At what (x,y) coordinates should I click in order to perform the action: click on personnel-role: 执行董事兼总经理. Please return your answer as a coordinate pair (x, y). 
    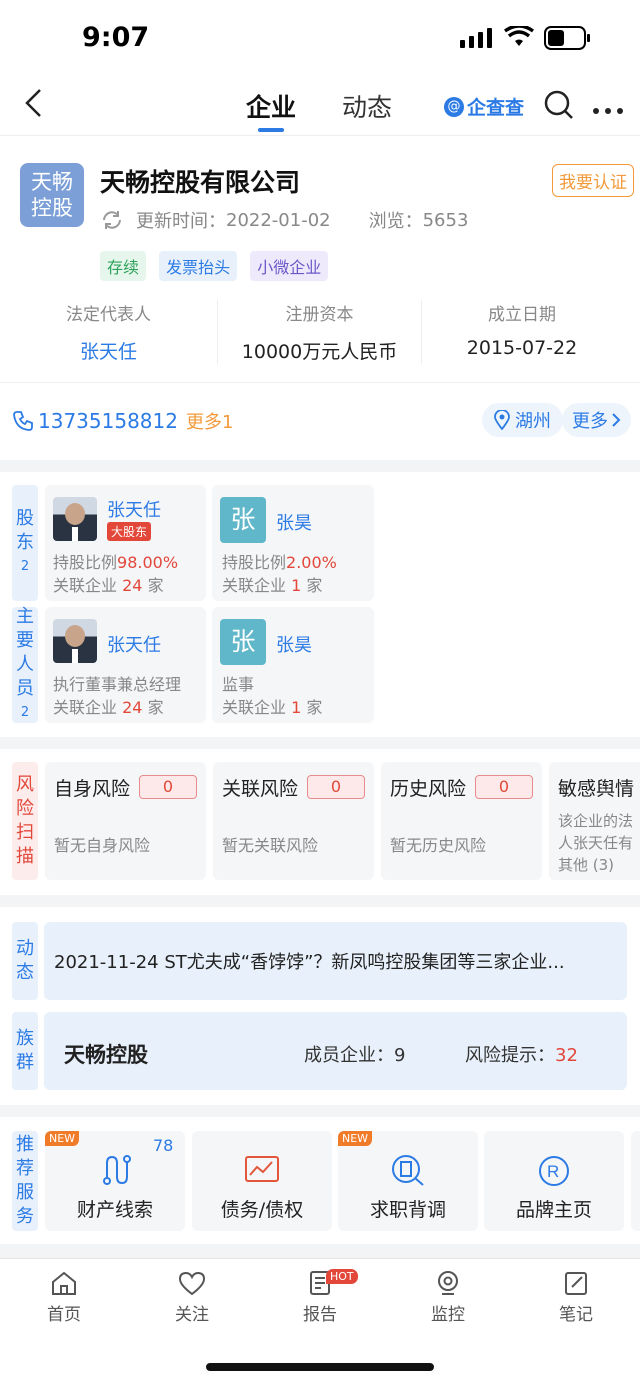
    Looking at the image, I should click on (117, 684).